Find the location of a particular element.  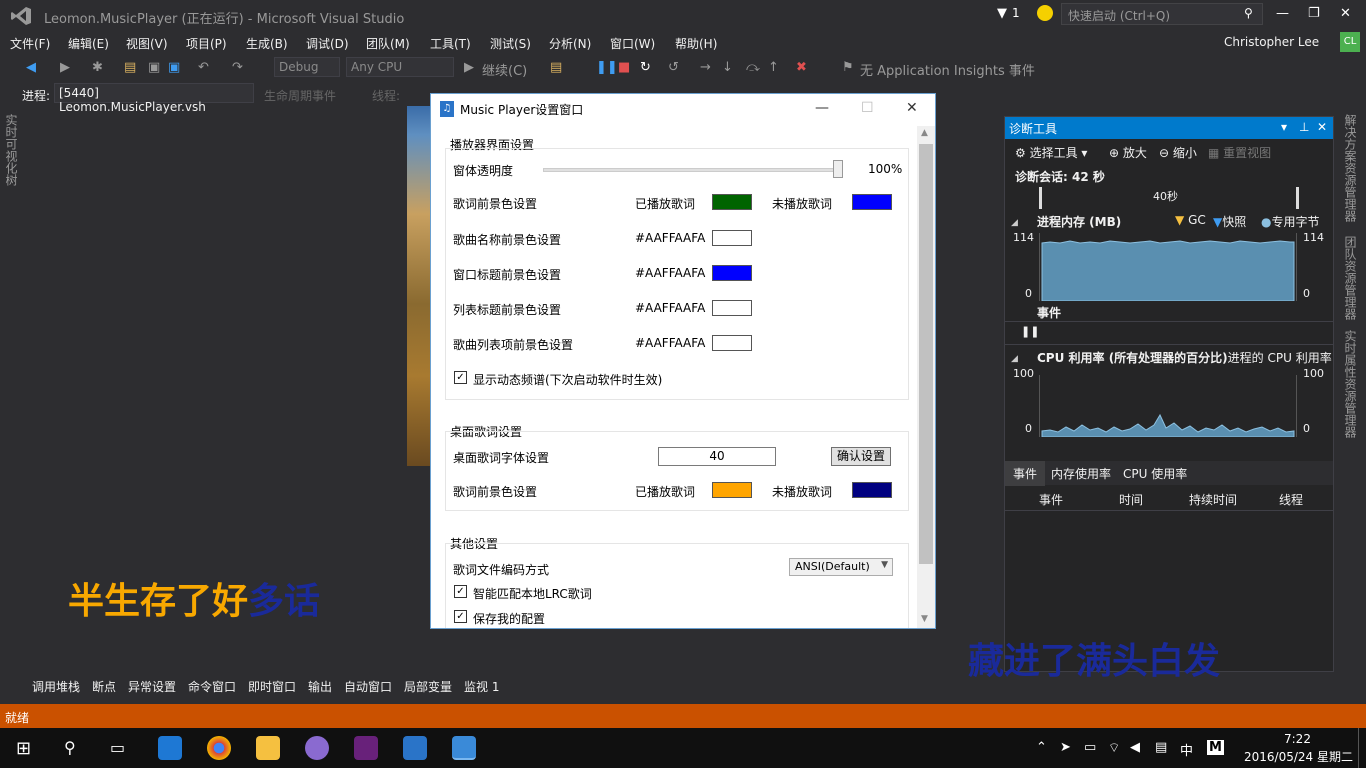

menu-view: 视图(V) is located at coordinates (147, 43).